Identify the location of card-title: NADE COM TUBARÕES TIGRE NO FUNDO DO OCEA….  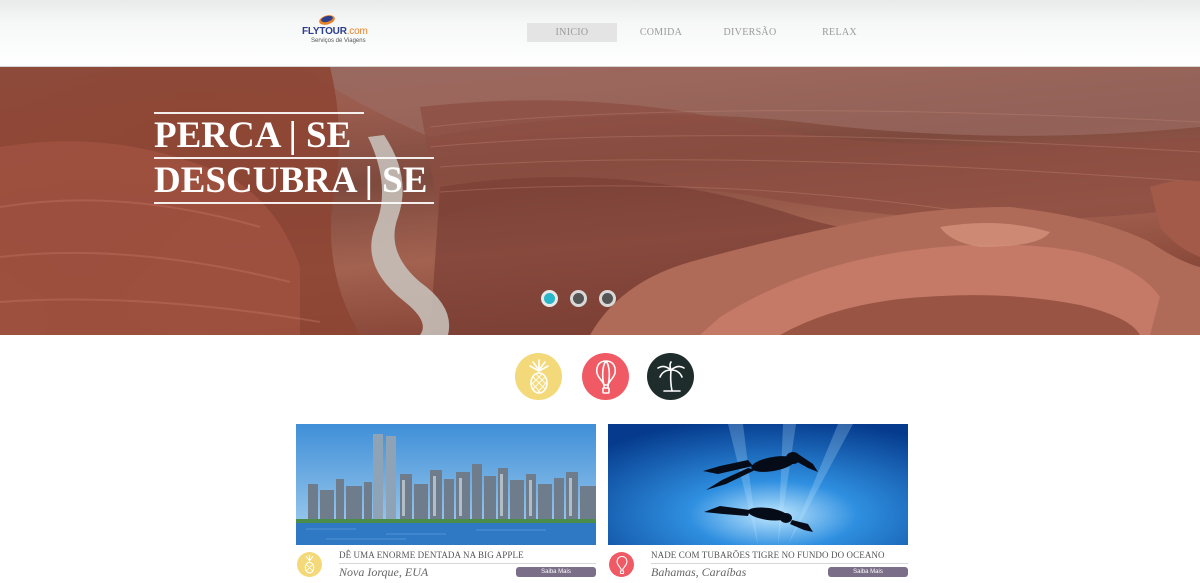
(768, 555).